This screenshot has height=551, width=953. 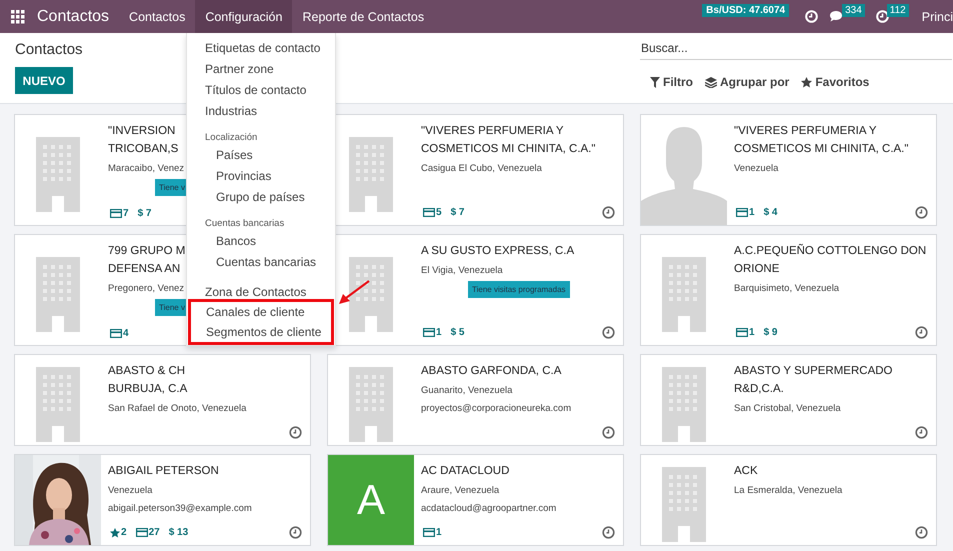 I want to click on chat-icon, so click(x=836, y=16).